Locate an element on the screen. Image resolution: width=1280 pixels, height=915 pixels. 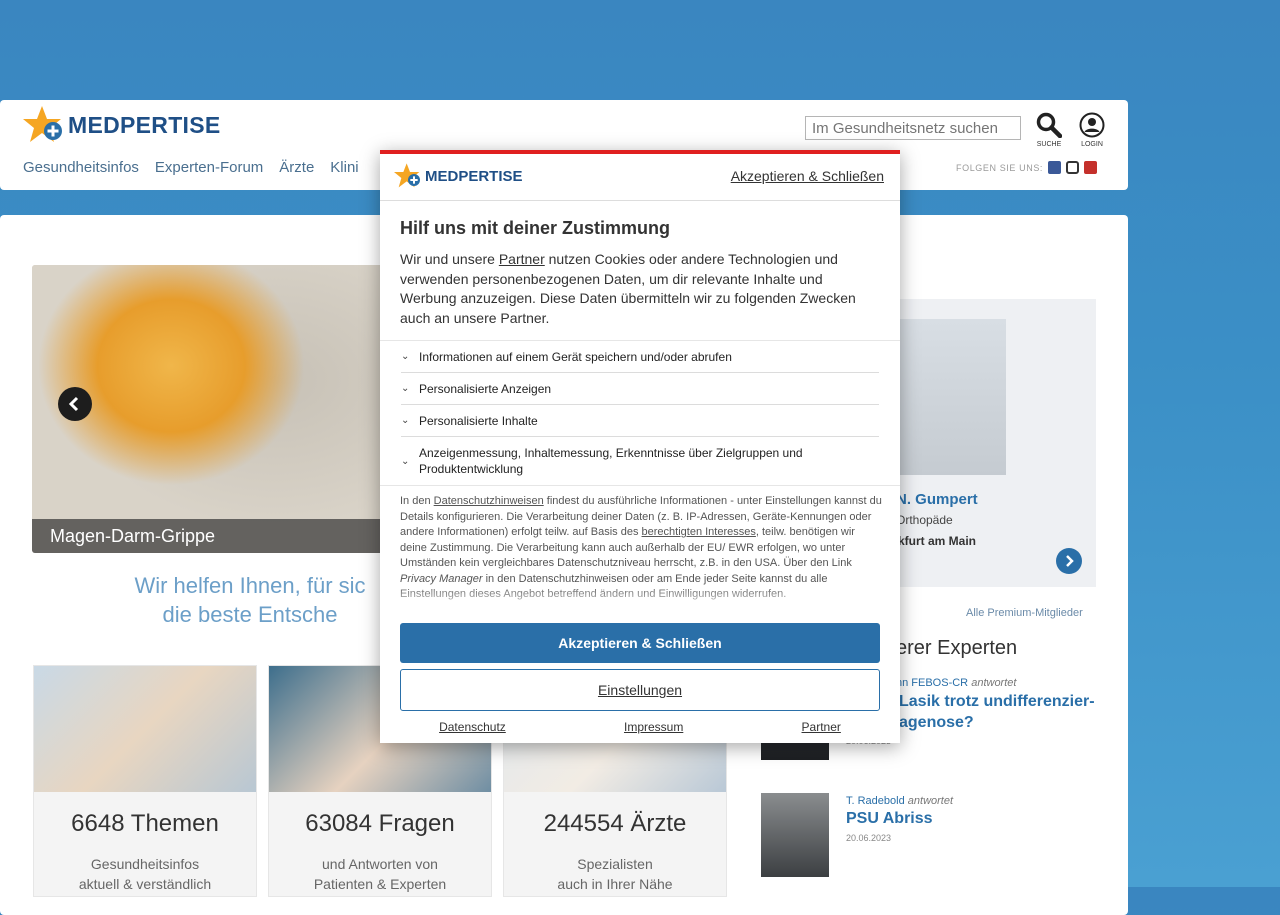
privacy-notice-link: Datenschutzhinweisen is located at coordinates (489, 501).